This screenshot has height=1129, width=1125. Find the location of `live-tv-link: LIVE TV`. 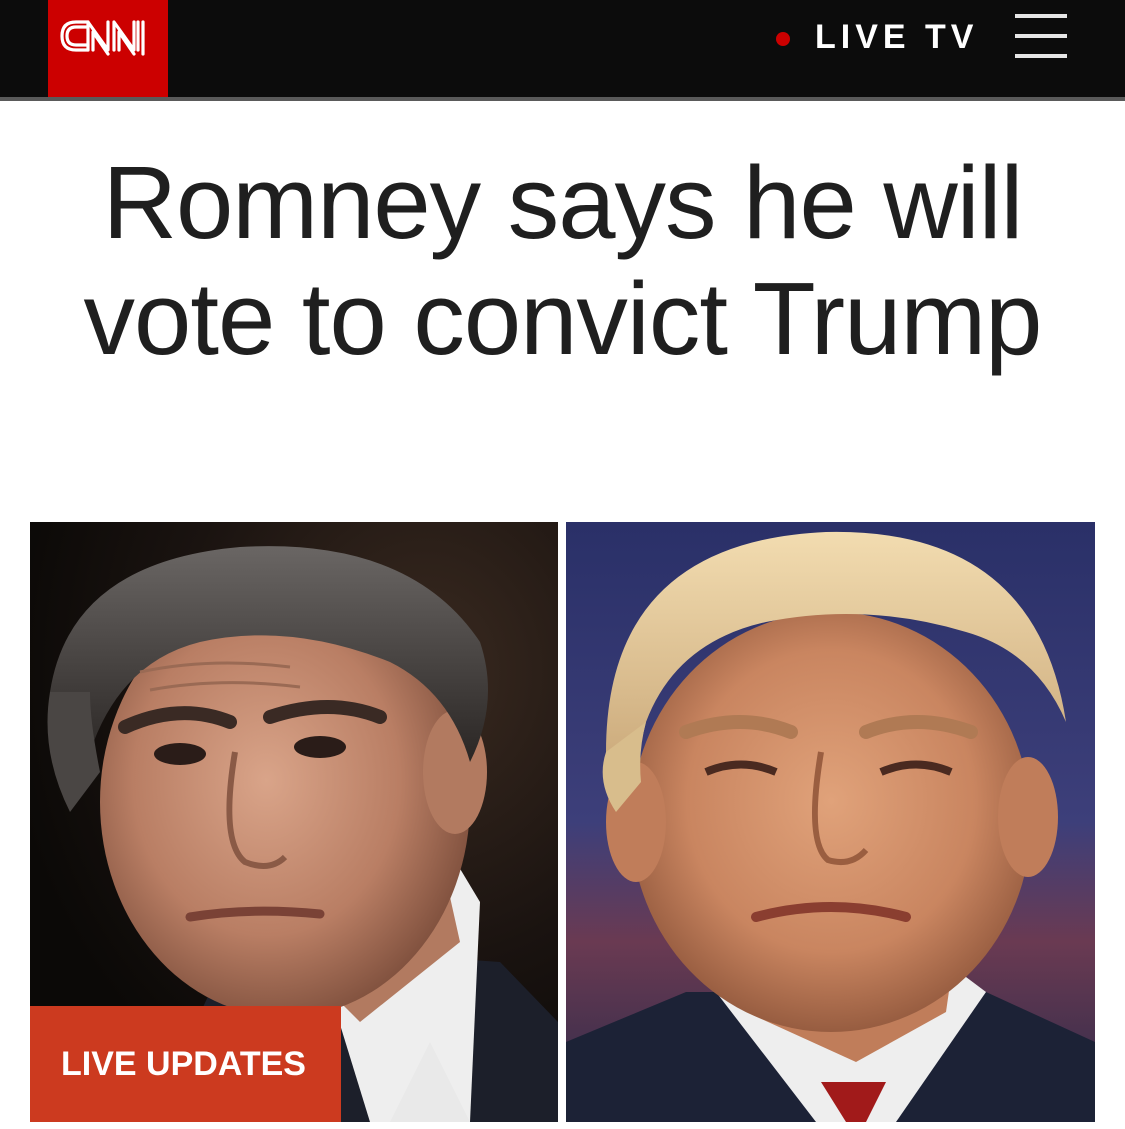

live-tv-link: LIVE TV is located at coordinates (896, 37).